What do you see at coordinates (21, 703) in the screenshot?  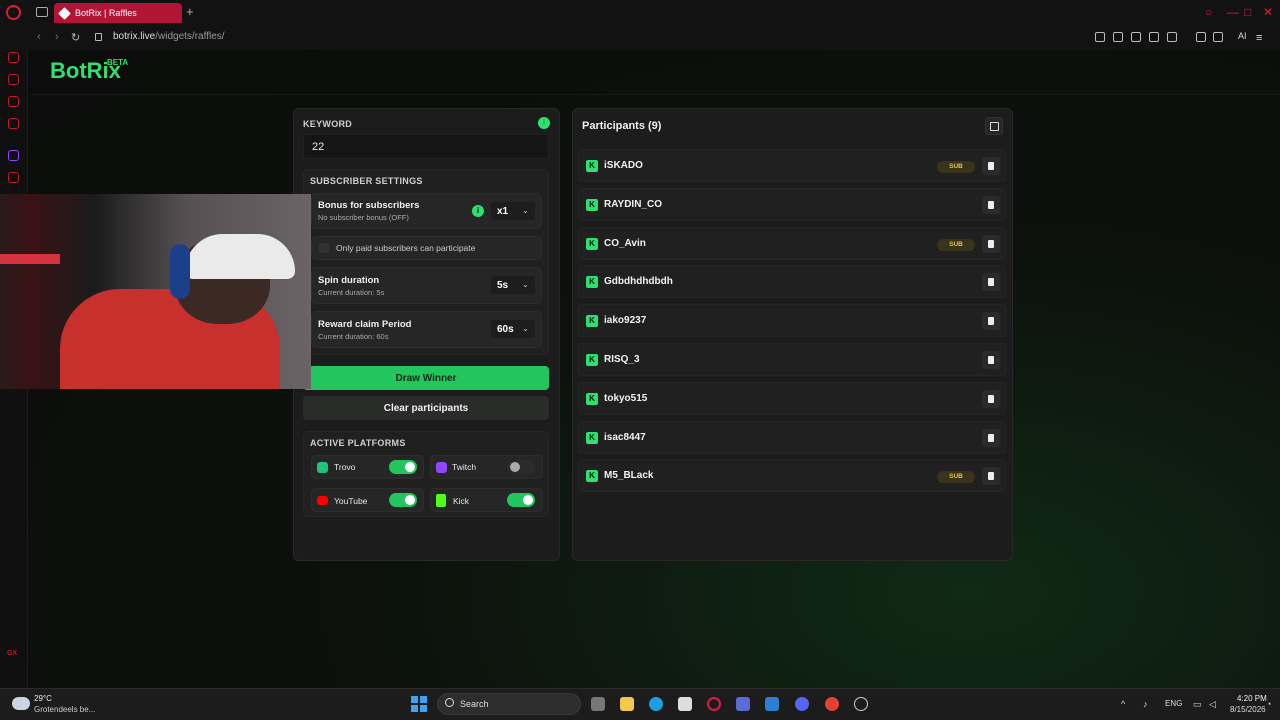 I see `weather-cloud-icon` at bounding box center [21, 703].